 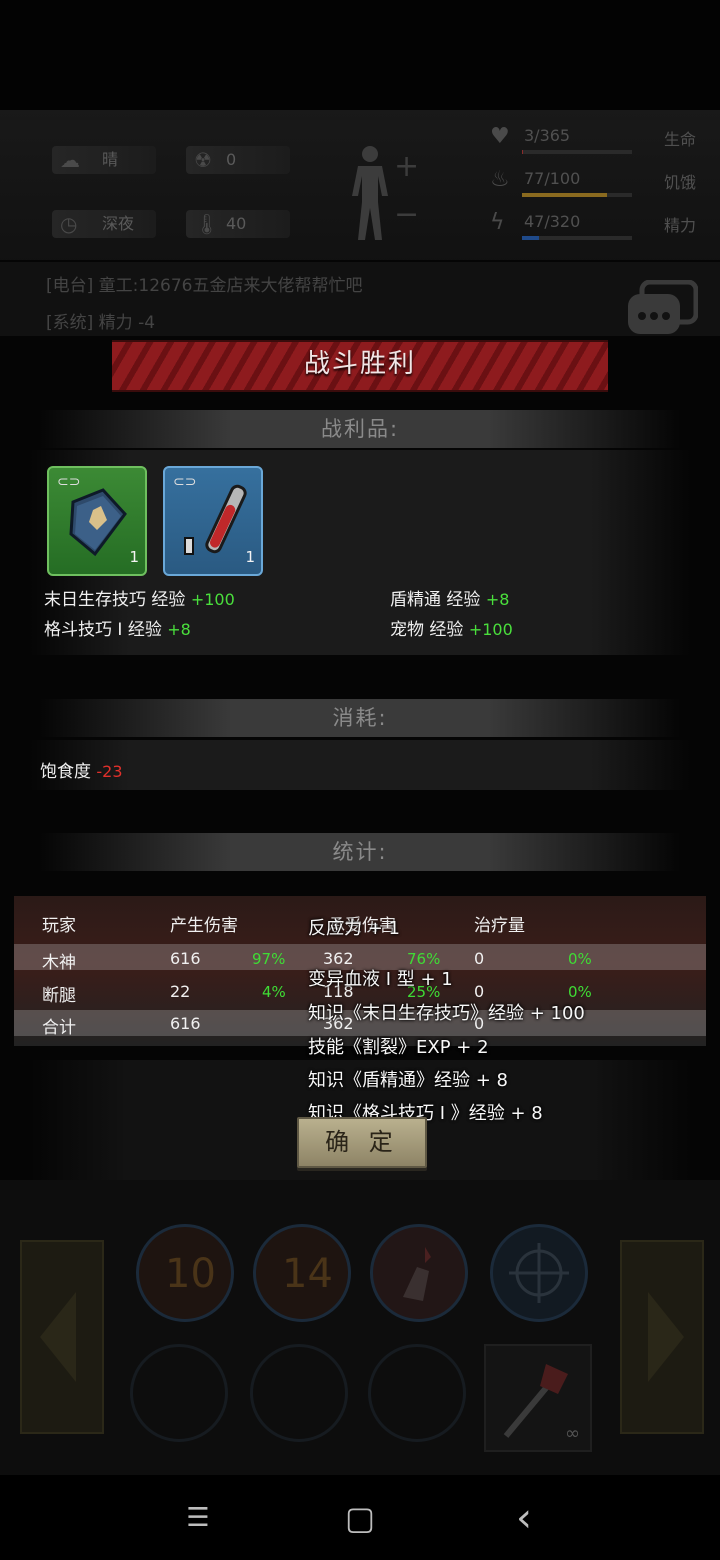 What do you see at coordinates (530, 238) in the screenshot?
I see `energy-bar-fill` at bounding box center [530, 238].